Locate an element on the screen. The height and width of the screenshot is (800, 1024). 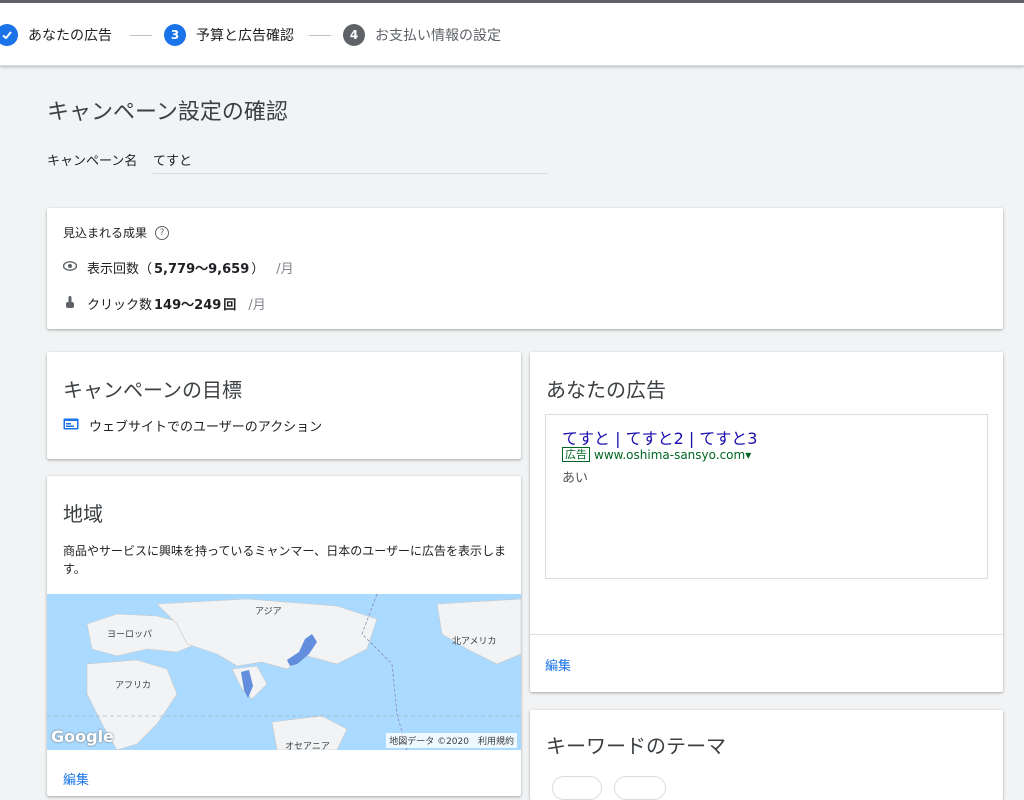
map-attribution: 地図データ ©2020 利用規約 is located at coordinates (451, 740).